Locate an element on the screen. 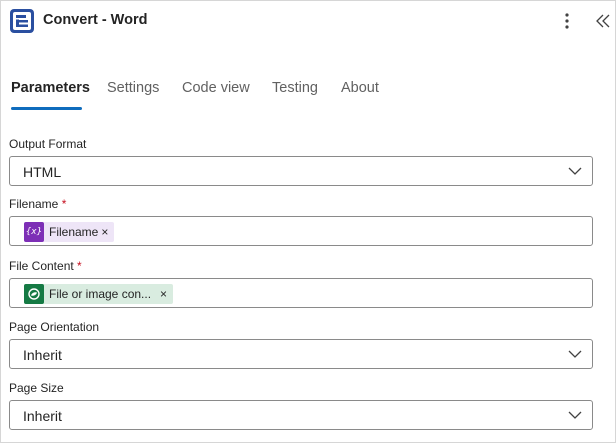 The height and width of the screenshot is (443, 616). more-options-button is located at coordinates (567, 21).